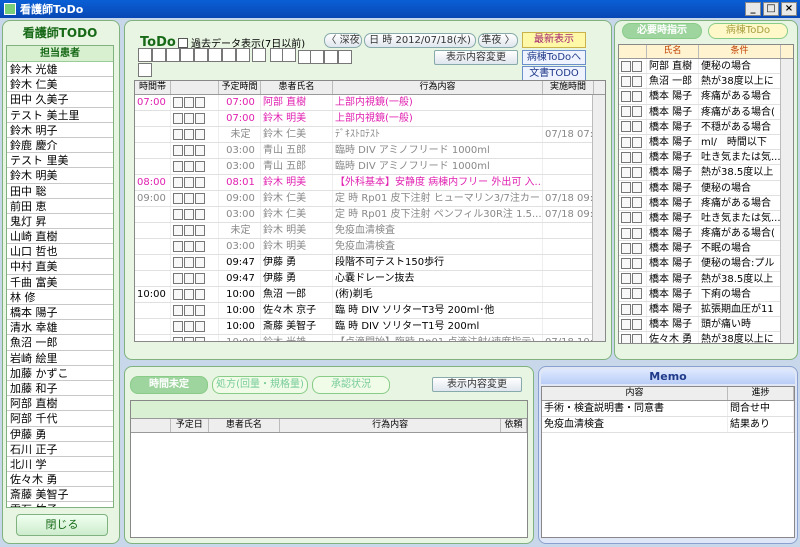  I want to click on patient-item: 鈴木 仁美, so click(60, 85).